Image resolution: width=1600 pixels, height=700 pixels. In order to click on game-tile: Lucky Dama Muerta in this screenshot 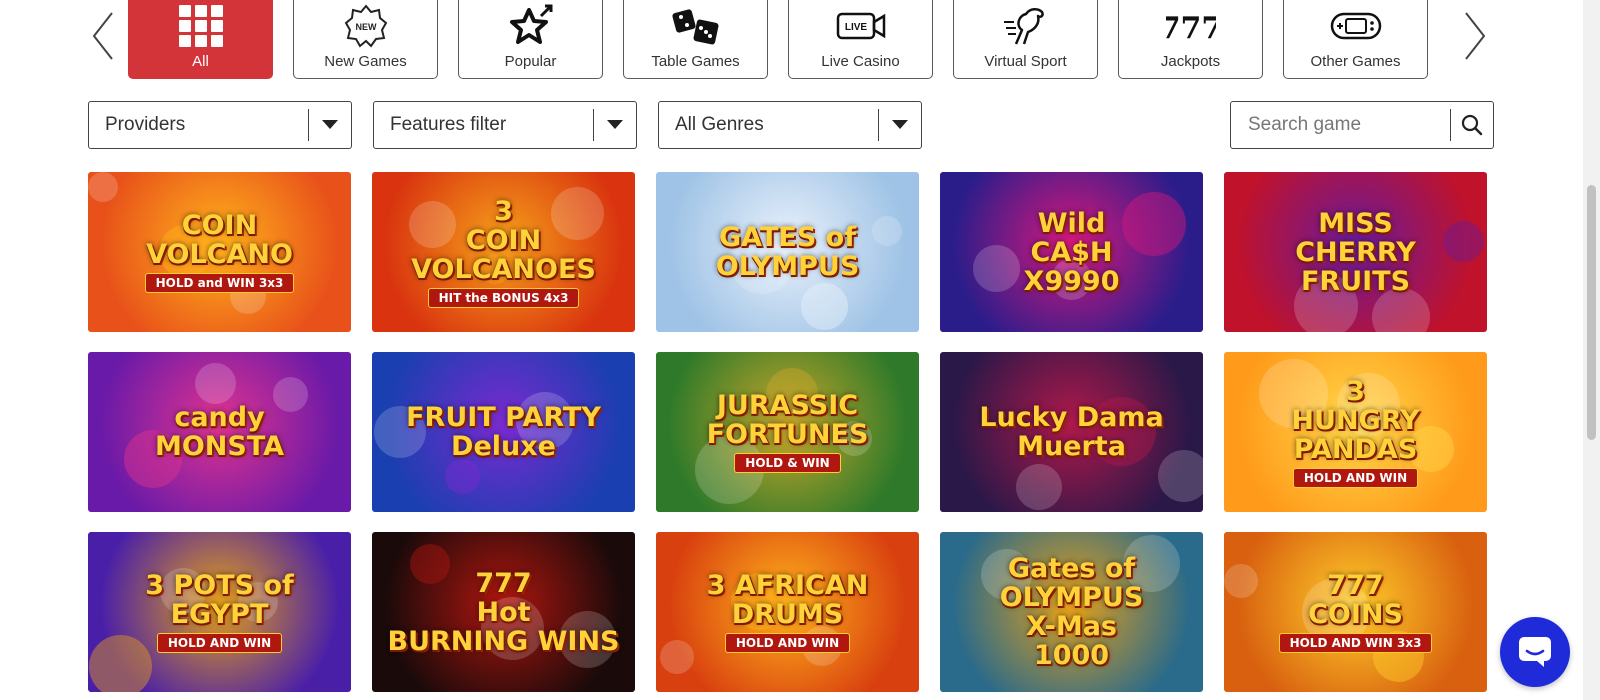, I will do `click(1071, 432)`.